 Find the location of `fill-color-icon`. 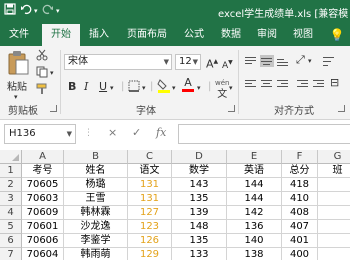

fill-color-icon is located at coordinates (164, 88).